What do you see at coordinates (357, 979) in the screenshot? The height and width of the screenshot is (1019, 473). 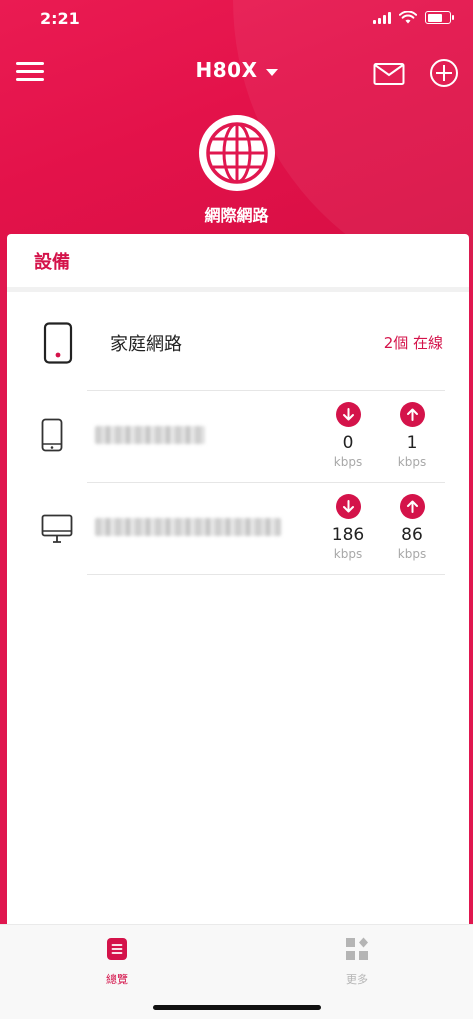 I see `tab-more-label: 更多` at bounding box center [357, 979].